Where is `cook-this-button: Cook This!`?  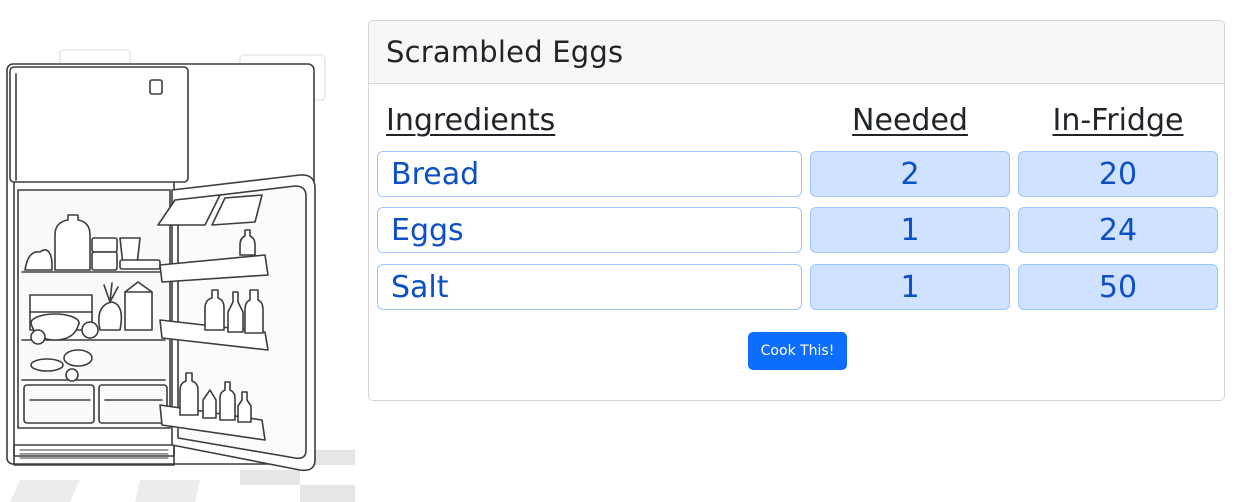 cook-this-button: Cook This! is located at coordinates (797, 351).